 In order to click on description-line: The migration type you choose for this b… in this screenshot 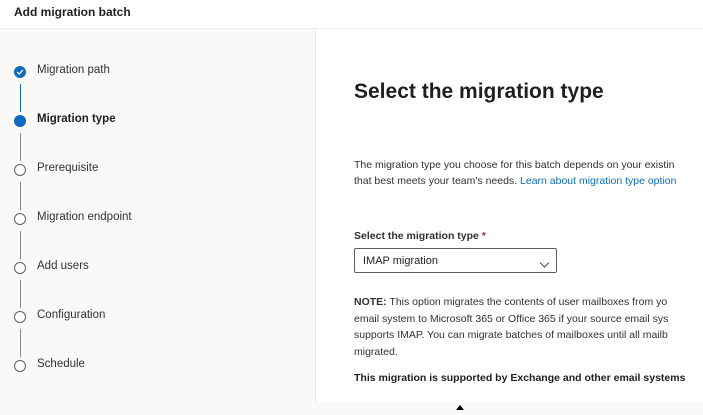, I will do `click(514, 165)`.